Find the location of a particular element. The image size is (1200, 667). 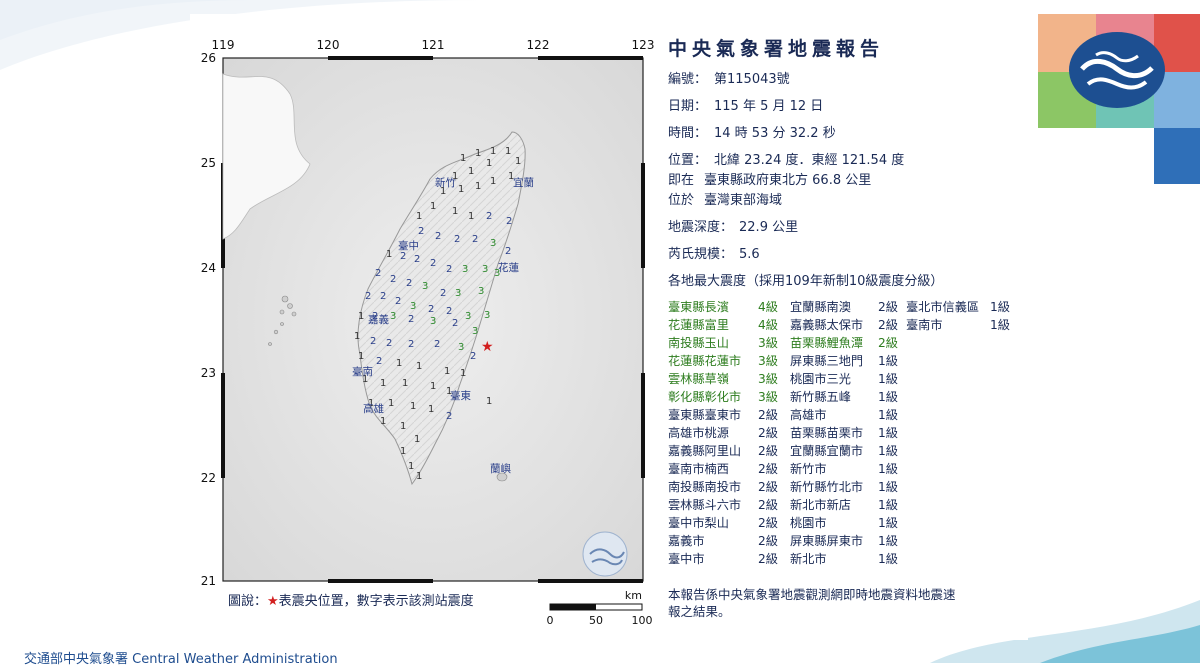

epicenter-star: ★ is located at coordinates (487, 347).